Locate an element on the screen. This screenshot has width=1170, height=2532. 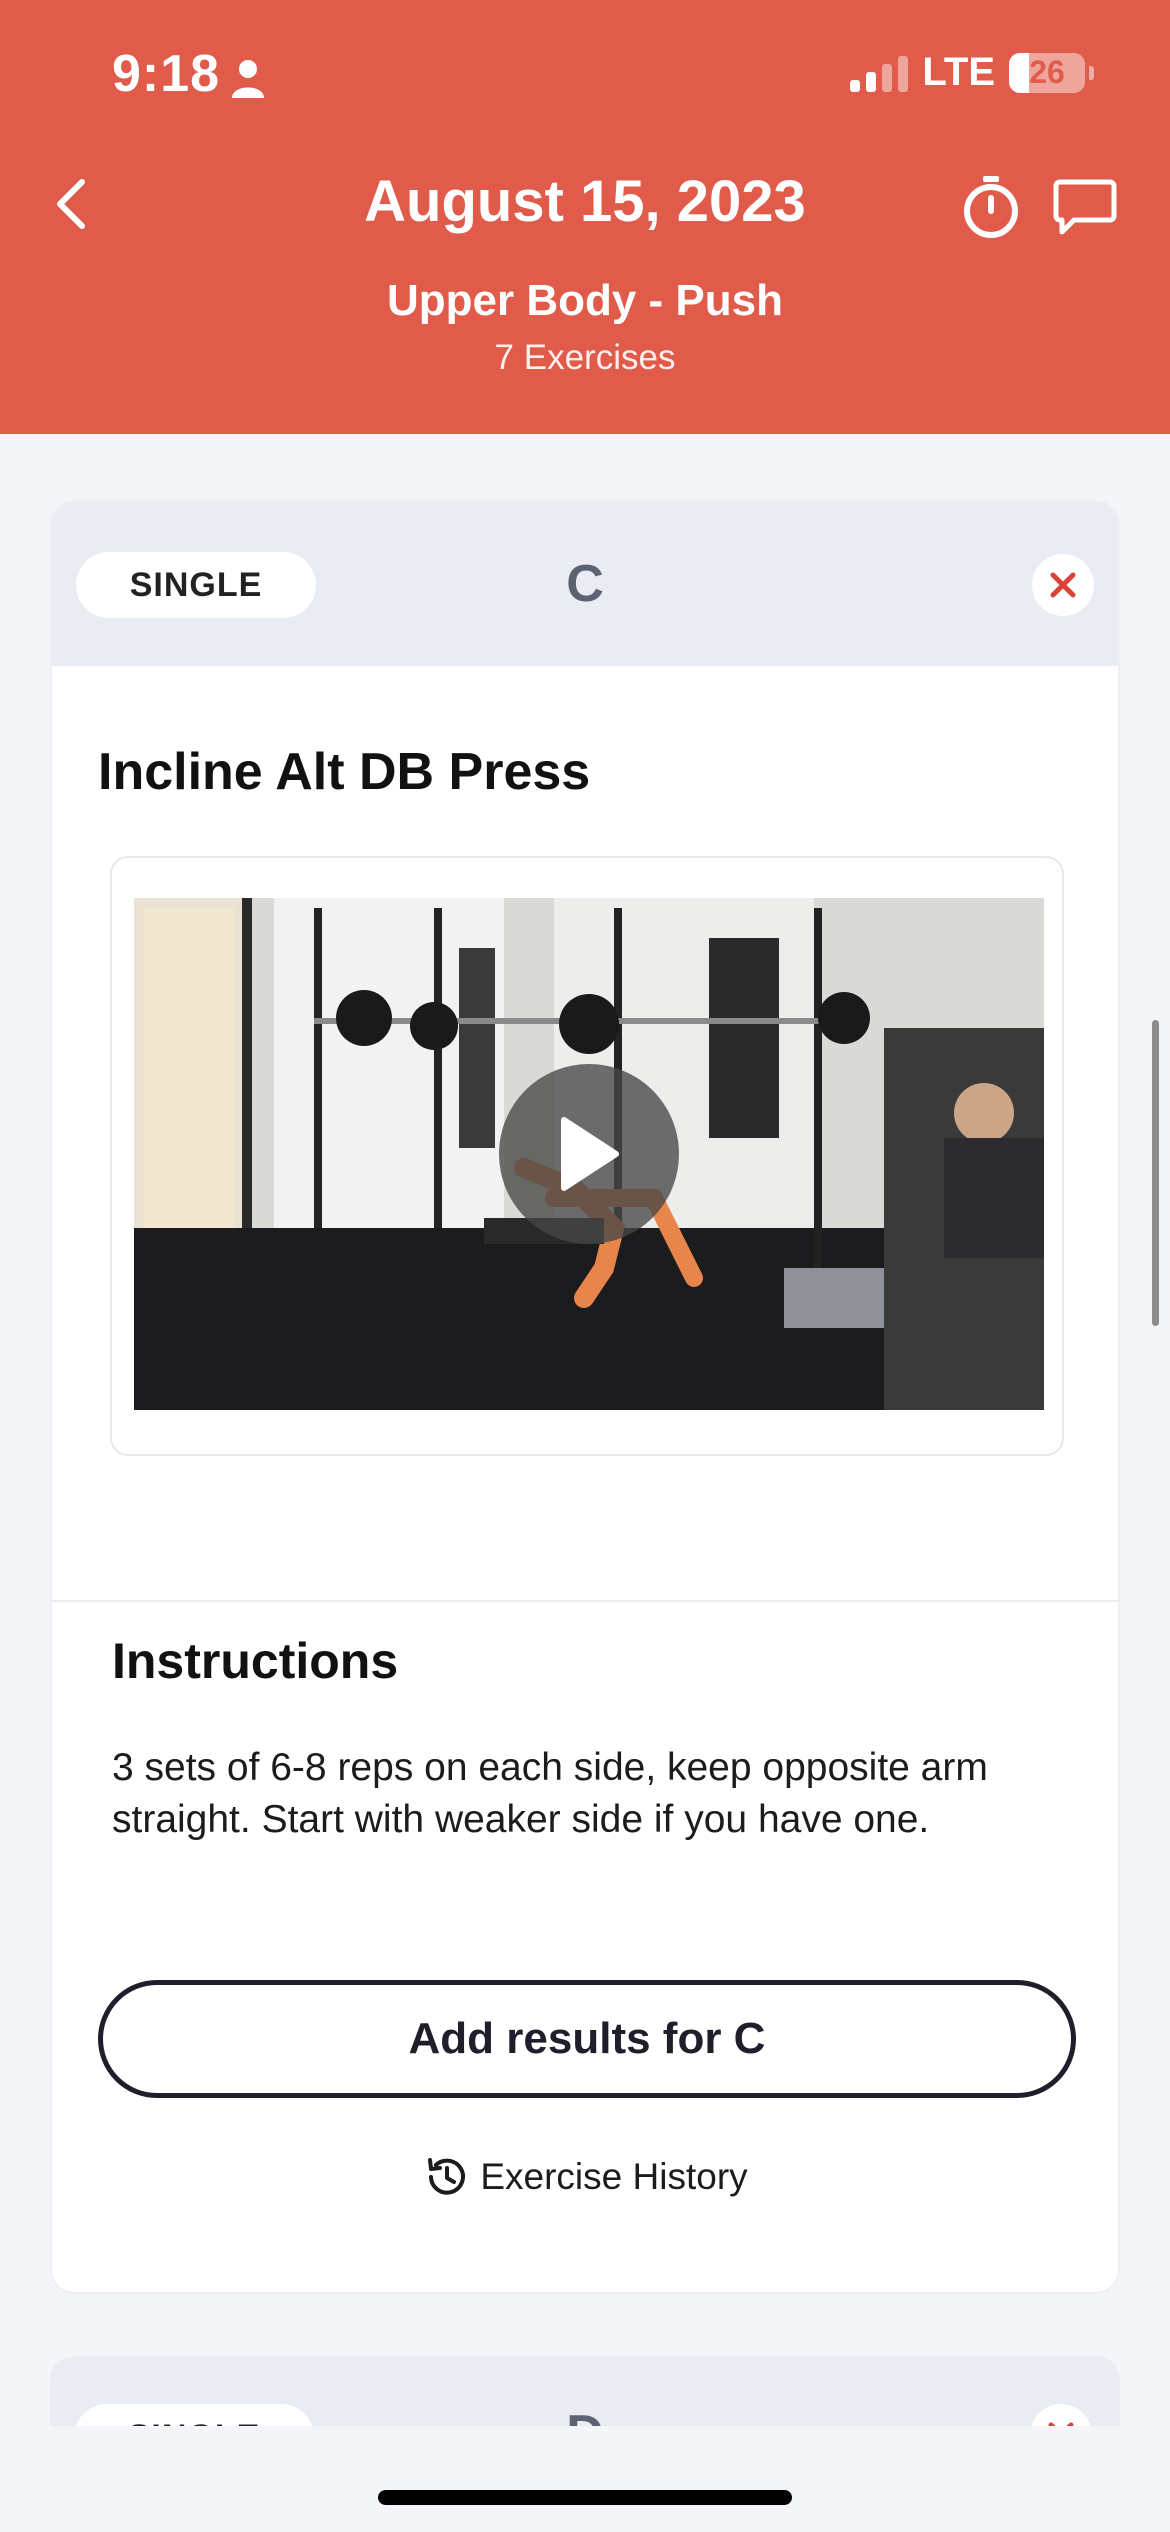
block-letter: C is located at coordinates (585, 584).